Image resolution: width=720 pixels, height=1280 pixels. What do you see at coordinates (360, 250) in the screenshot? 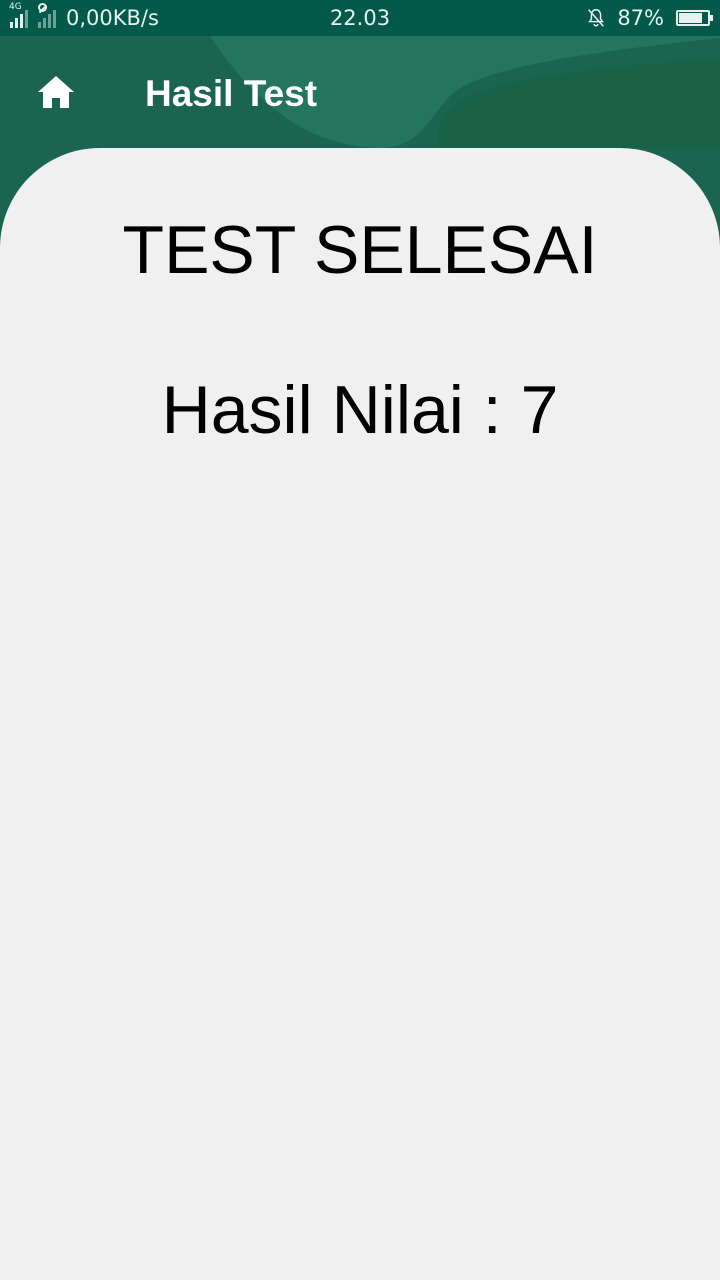
I see `result-heading: TEST SELESAI` at bounding box center [360, 250].